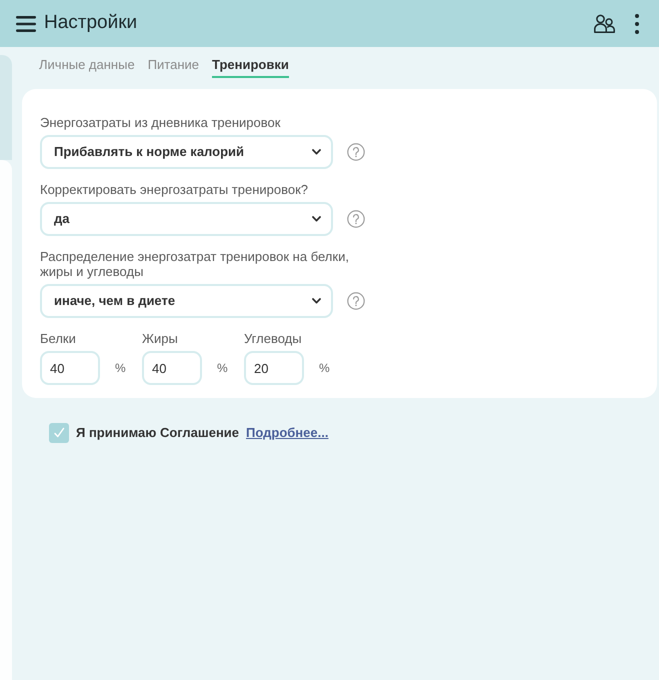 The width and height of the screenshot is (659, 680). What do you see at coordinates (274, 368) in the screenshot?
I see `percent-input: 20` at bounding box center [274, 368].